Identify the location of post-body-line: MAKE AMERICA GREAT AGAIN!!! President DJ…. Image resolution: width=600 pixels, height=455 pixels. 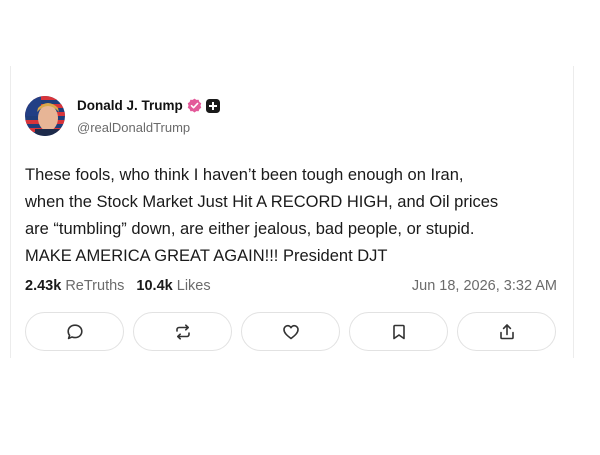
(206, 256).